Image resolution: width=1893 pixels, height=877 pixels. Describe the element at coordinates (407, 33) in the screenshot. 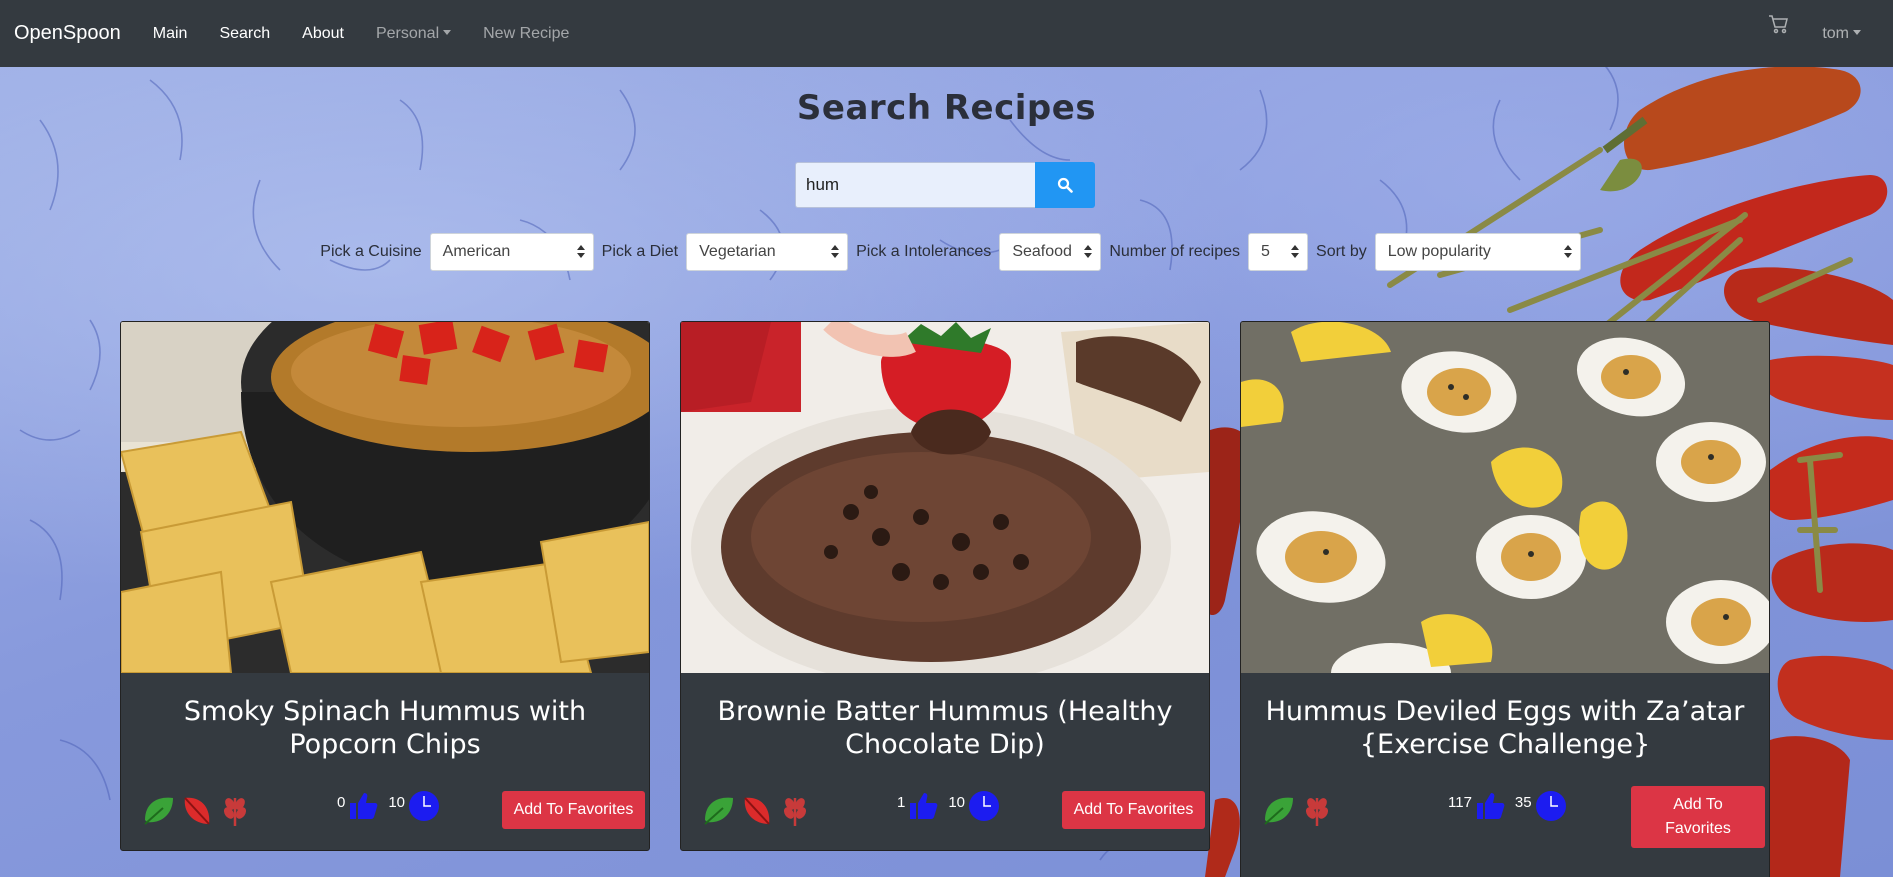

I see `nav-personal-label: Personal` at that location.